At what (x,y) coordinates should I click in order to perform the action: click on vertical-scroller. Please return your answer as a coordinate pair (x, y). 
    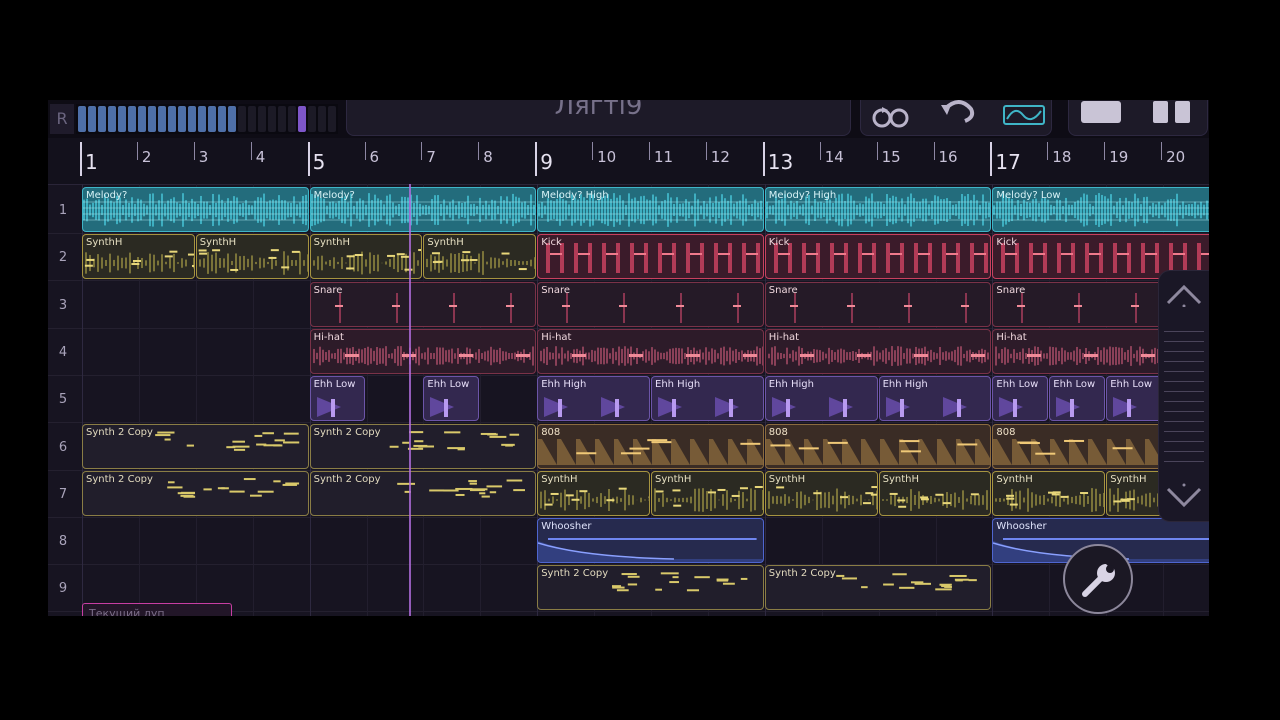
    Looking at the image, I should click on (1183, 396).